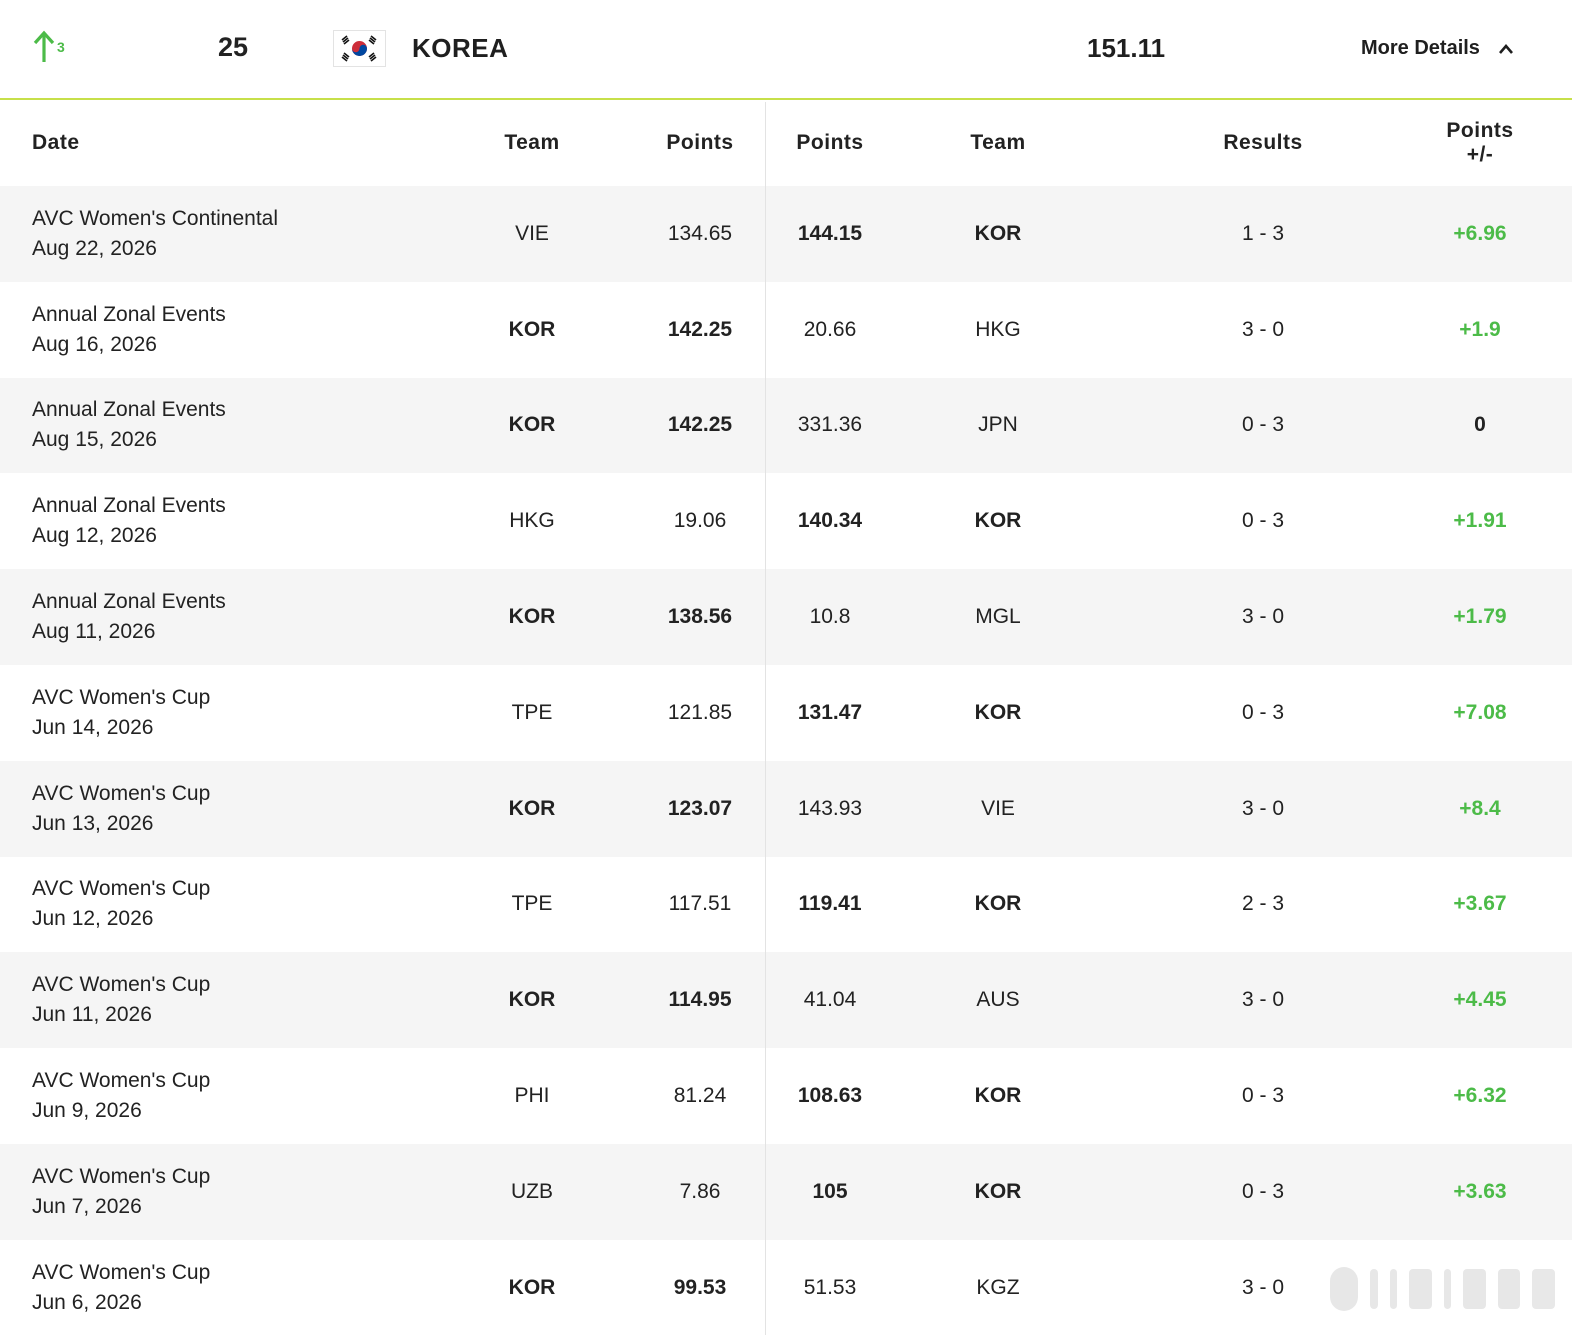  What do you see at coordinates (92, 1015) in the screenshot?
I see `match-date: Jun 11, 2026` at bounding box center [92, 1015].